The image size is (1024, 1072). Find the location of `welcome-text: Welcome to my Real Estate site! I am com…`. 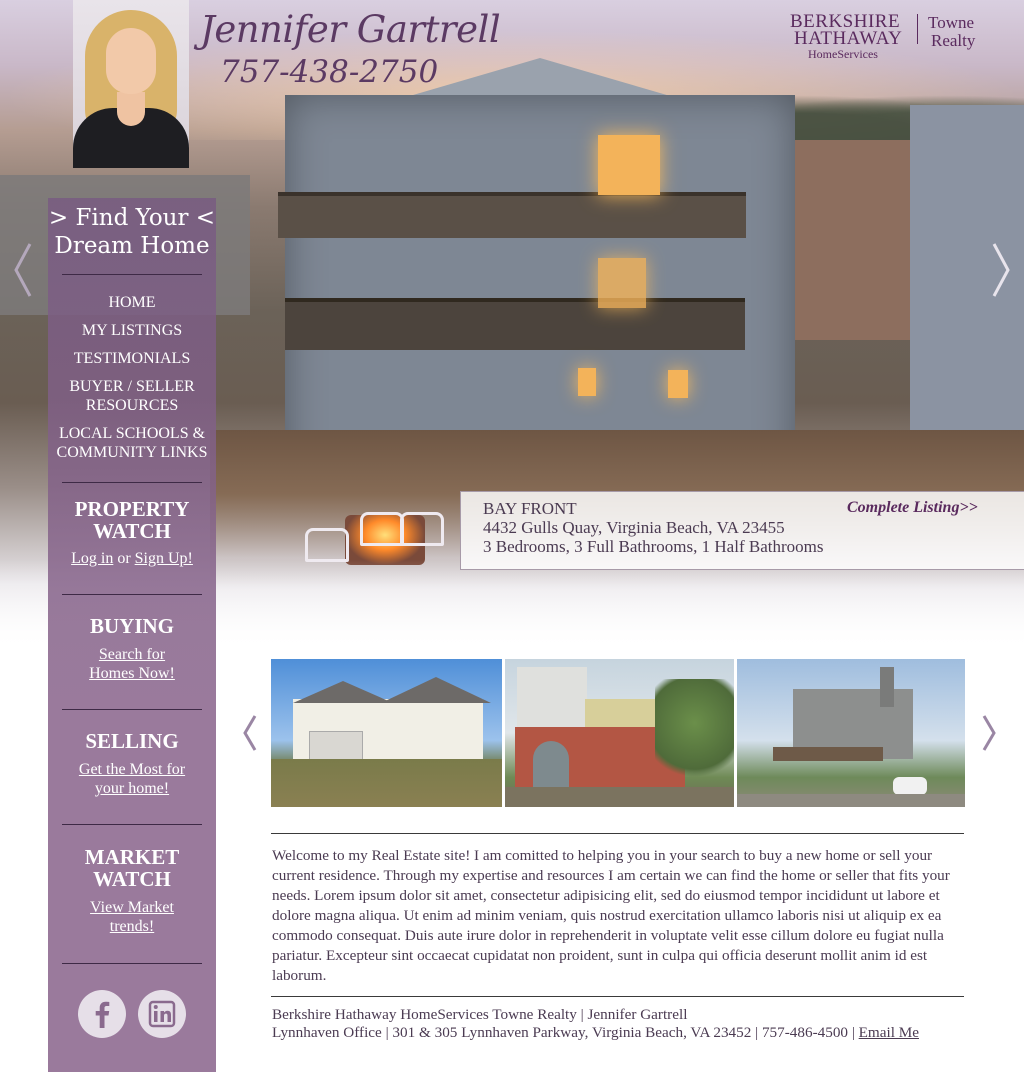

welcome-text: Welcome to my Real Estate site! I am com… is located at coordinates (611, 915).